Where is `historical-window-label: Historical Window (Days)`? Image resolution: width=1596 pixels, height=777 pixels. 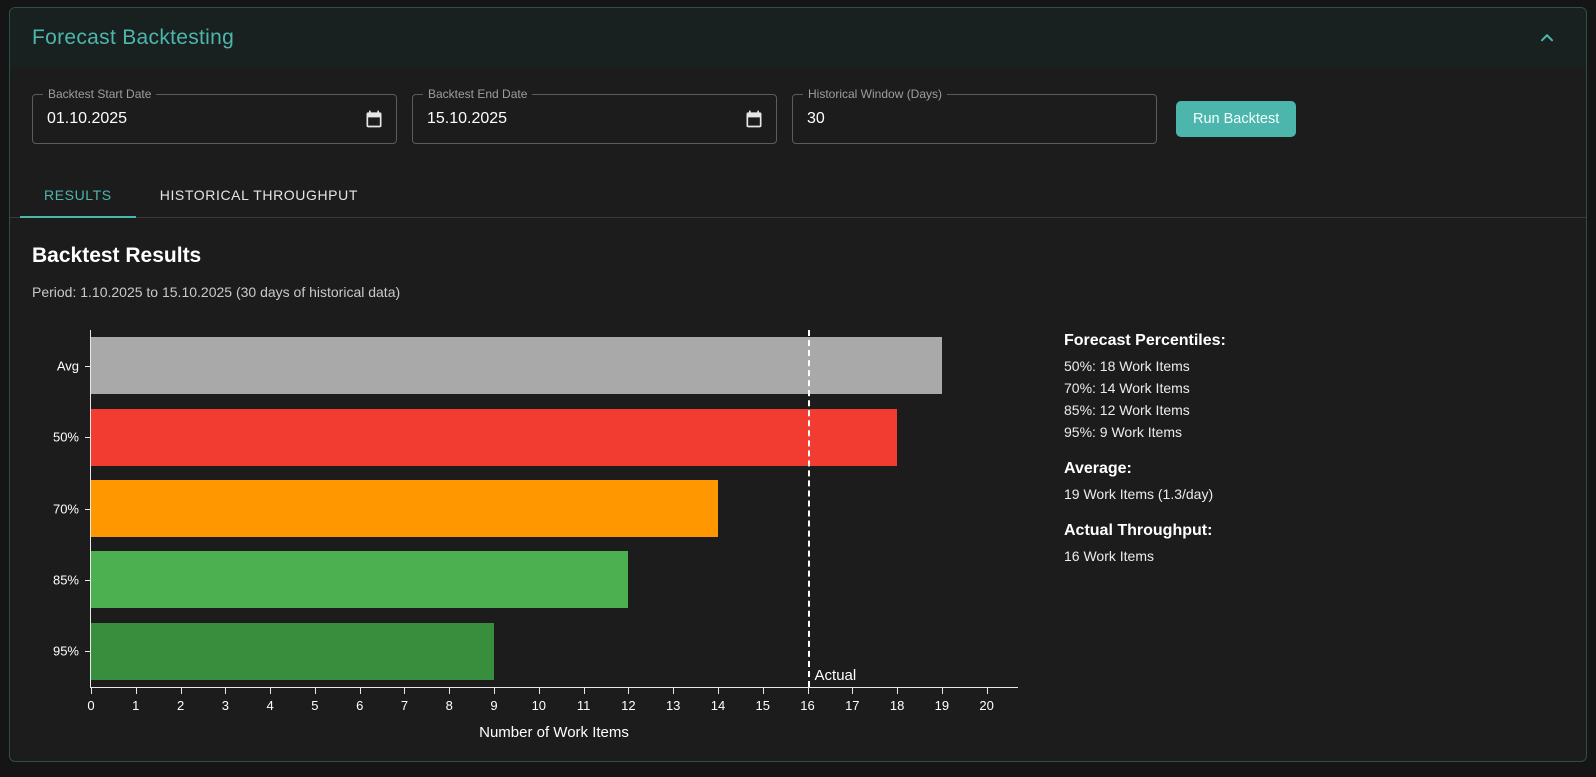 historical-window-label: Historical Window (Days) is located at coordinates (875, 94).